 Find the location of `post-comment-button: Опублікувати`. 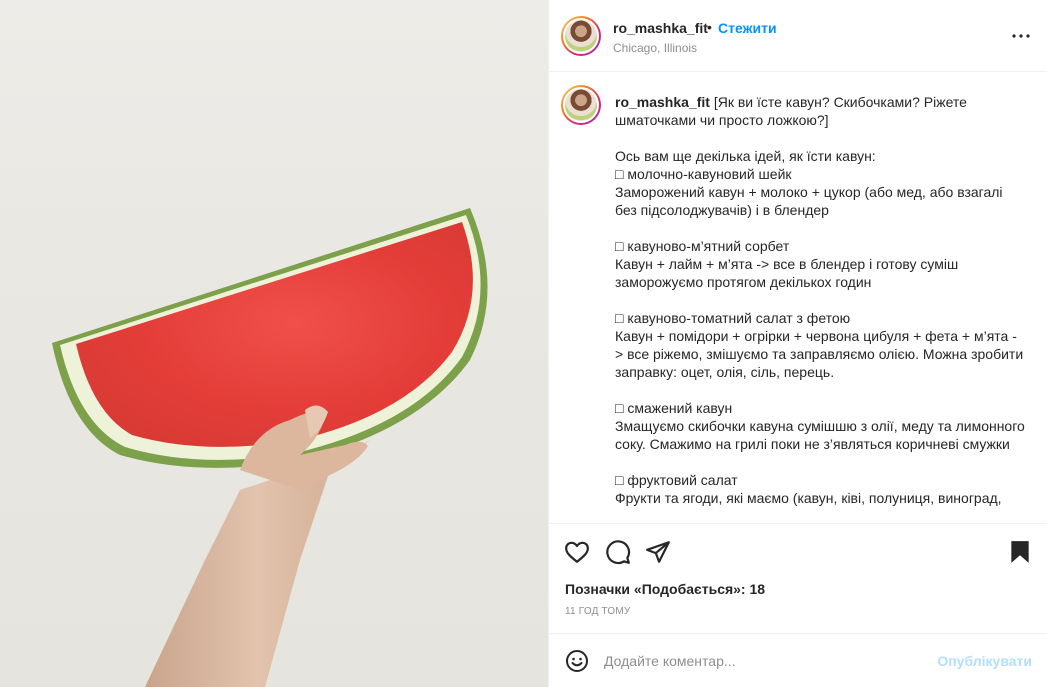

post-comment-button: Опублікувати is located at coordinates (984, 661).